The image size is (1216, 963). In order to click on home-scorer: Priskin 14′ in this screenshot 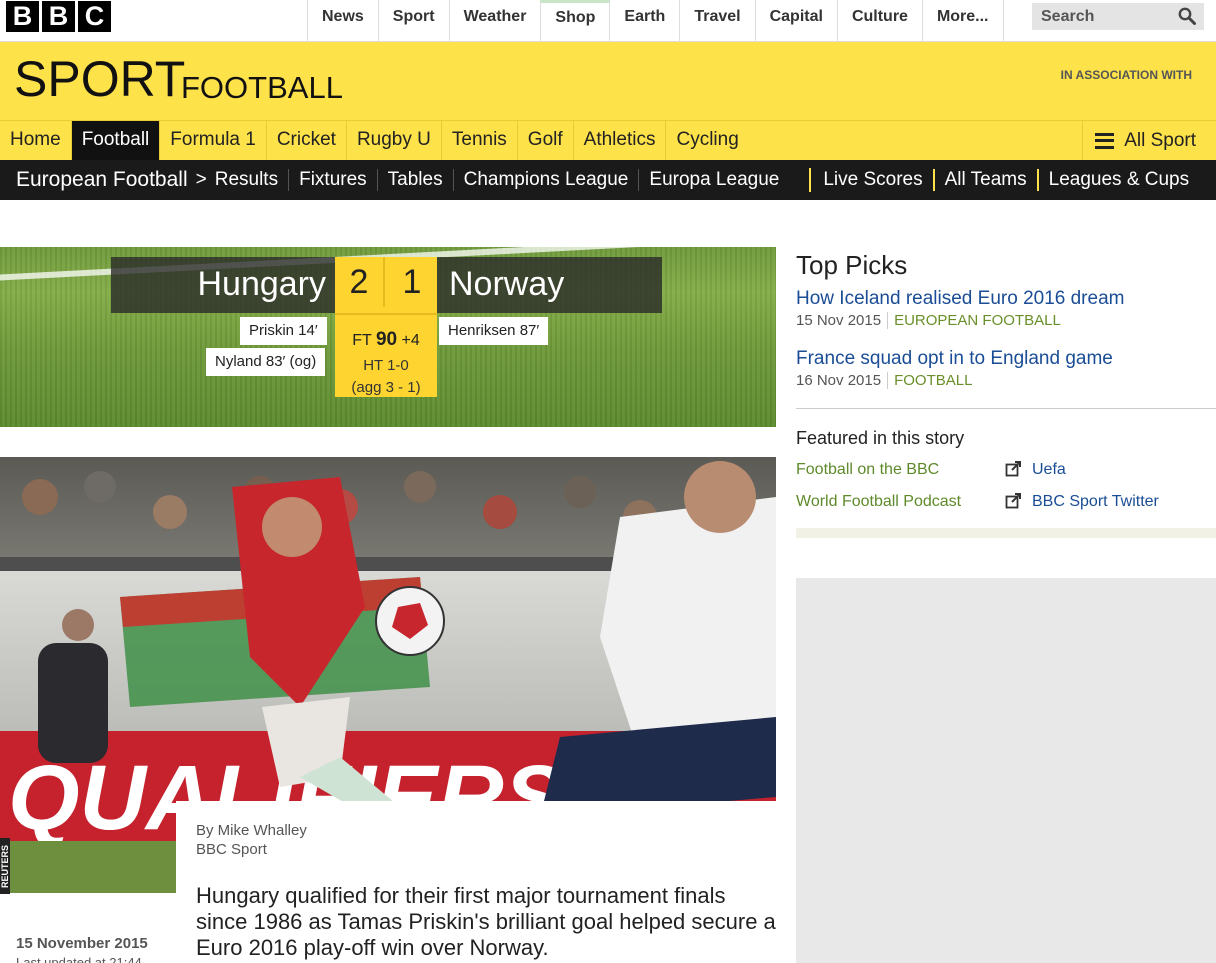, I will do `click(283, 331)`.